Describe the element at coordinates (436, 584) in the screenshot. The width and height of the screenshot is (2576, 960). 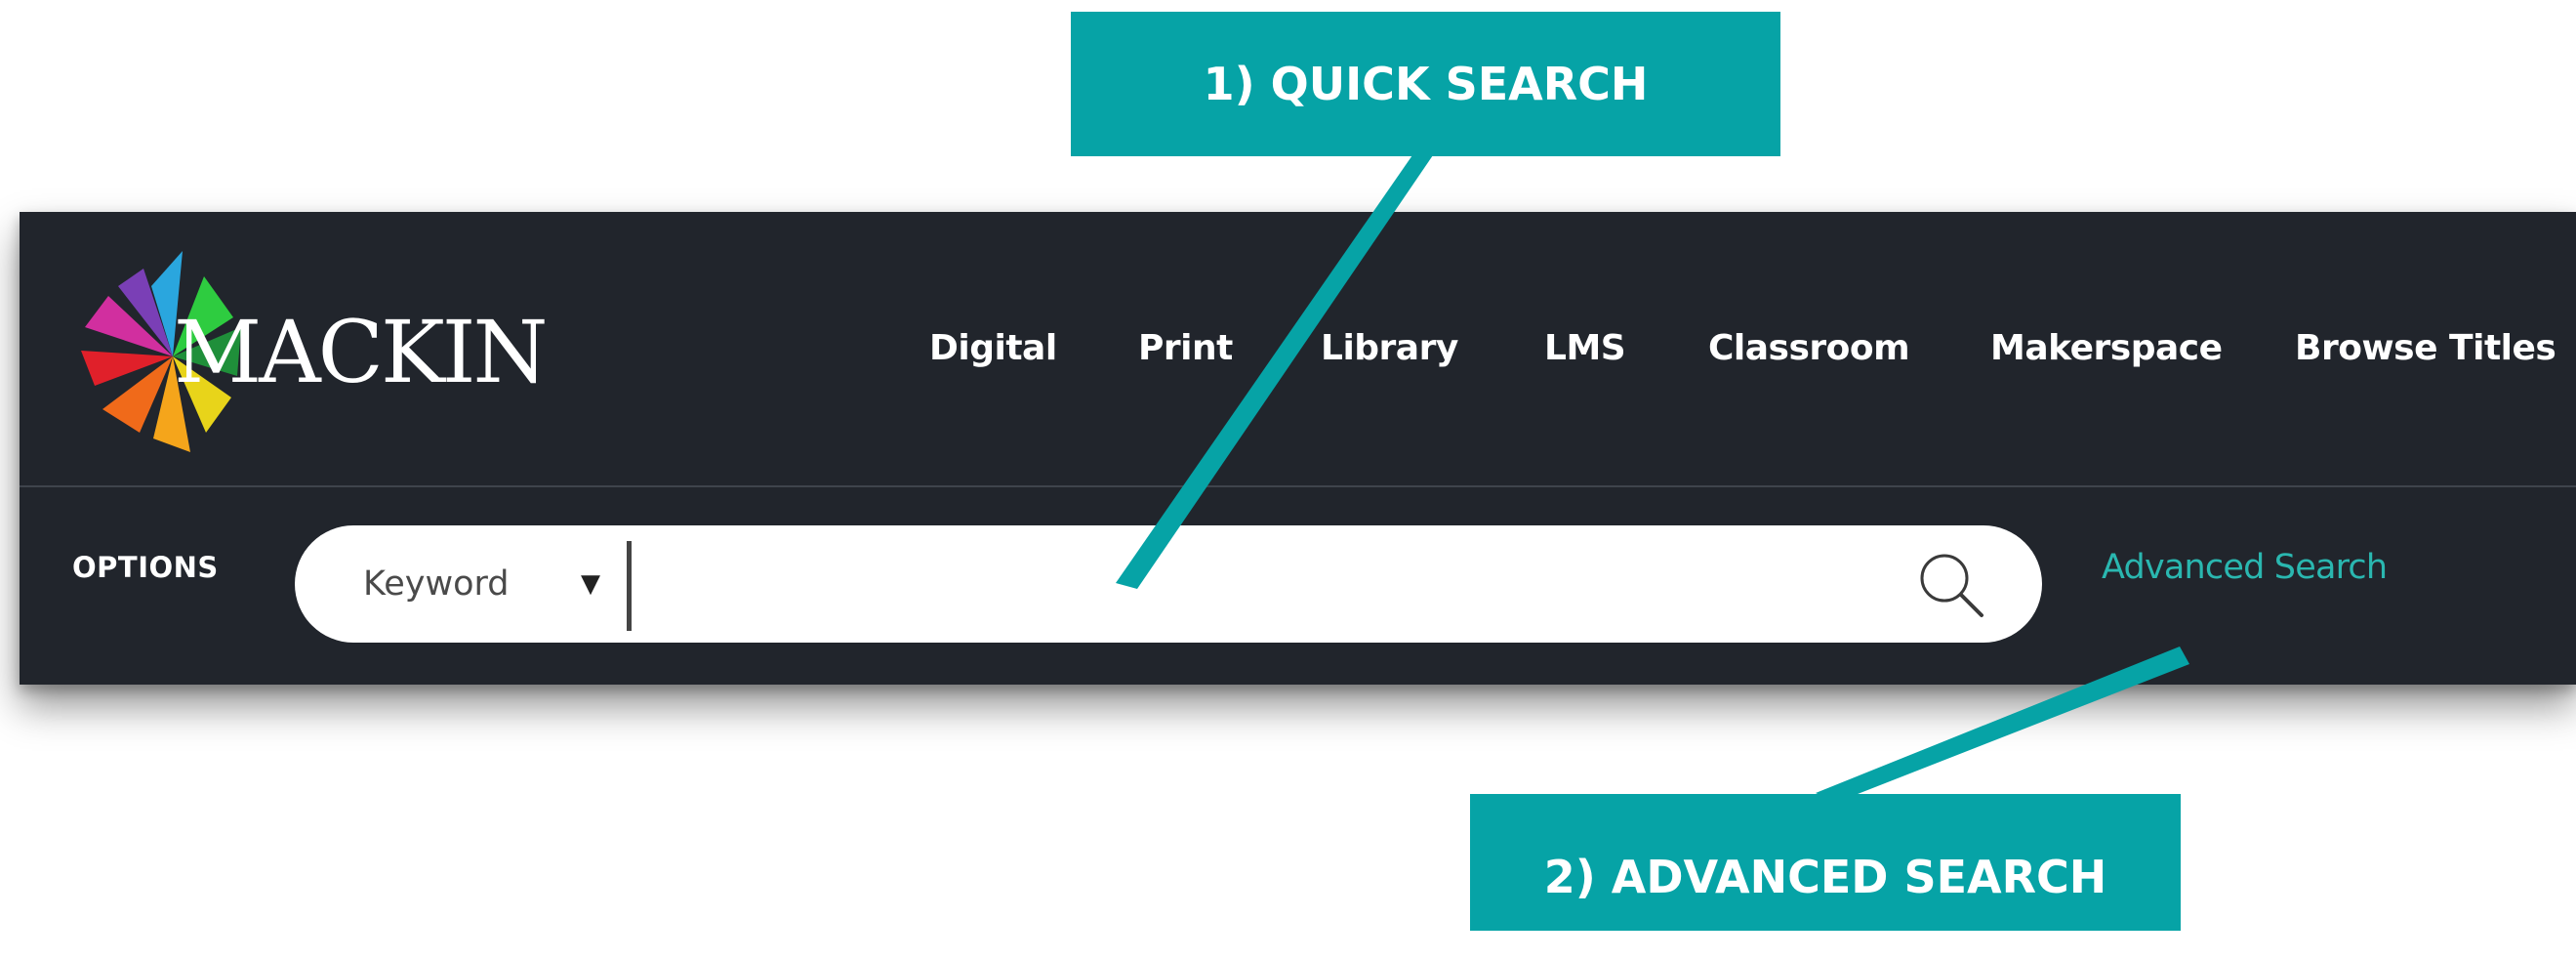
I see `search-type-selected: Keyword` at that location.